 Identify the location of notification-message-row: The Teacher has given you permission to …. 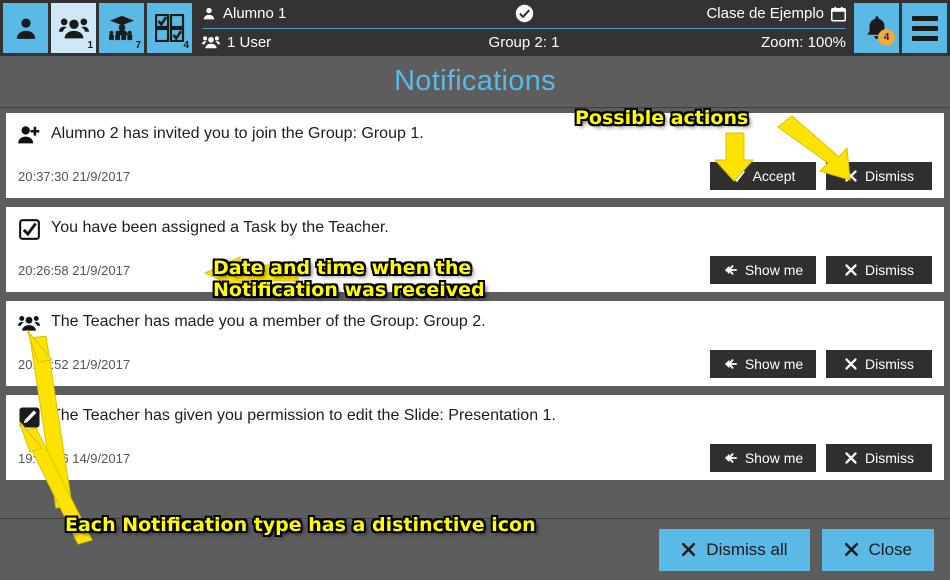
(475, 416).